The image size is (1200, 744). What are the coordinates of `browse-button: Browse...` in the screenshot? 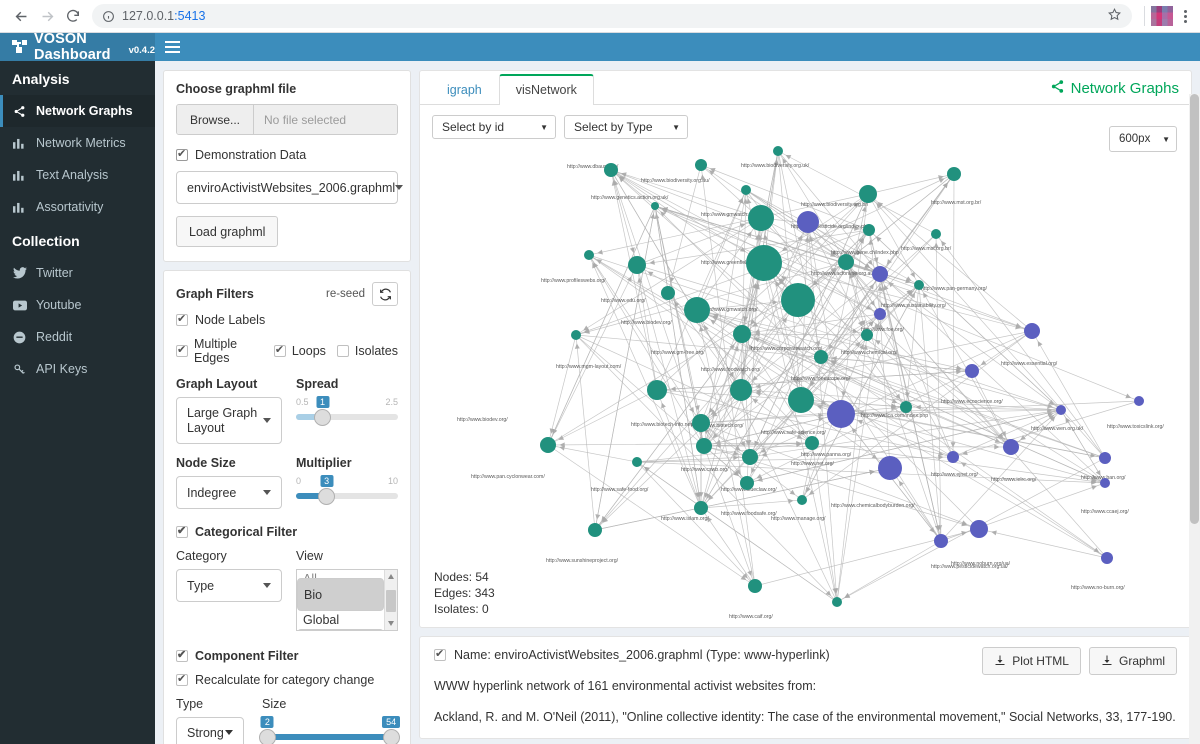 It's located at (216, 119).